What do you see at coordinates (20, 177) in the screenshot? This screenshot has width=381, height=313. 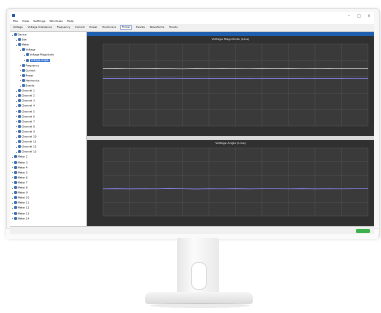 I see `tree-item: ▸ Meter 6` at bounding box center [20, 177].